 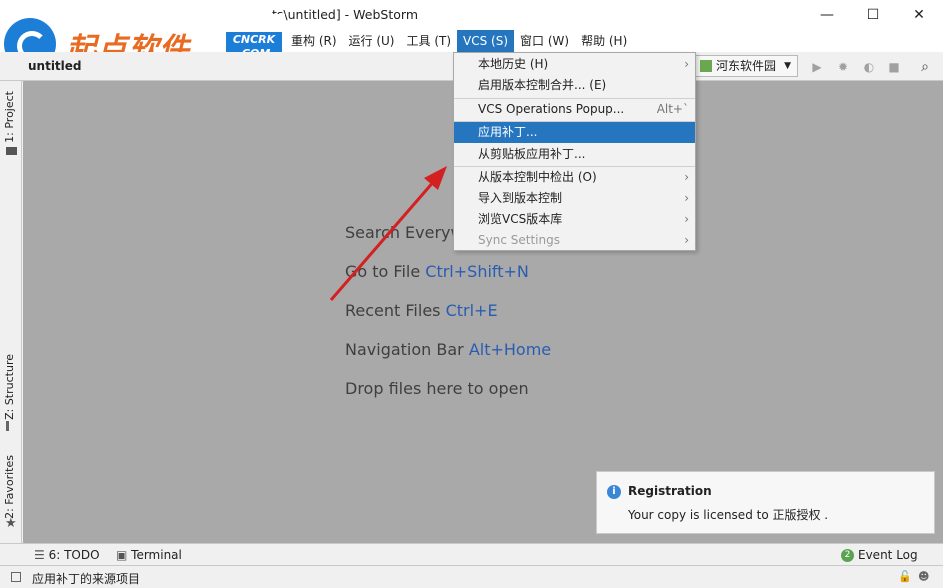 I want to click on stop-icon: ■, so click(x=894, y=67).